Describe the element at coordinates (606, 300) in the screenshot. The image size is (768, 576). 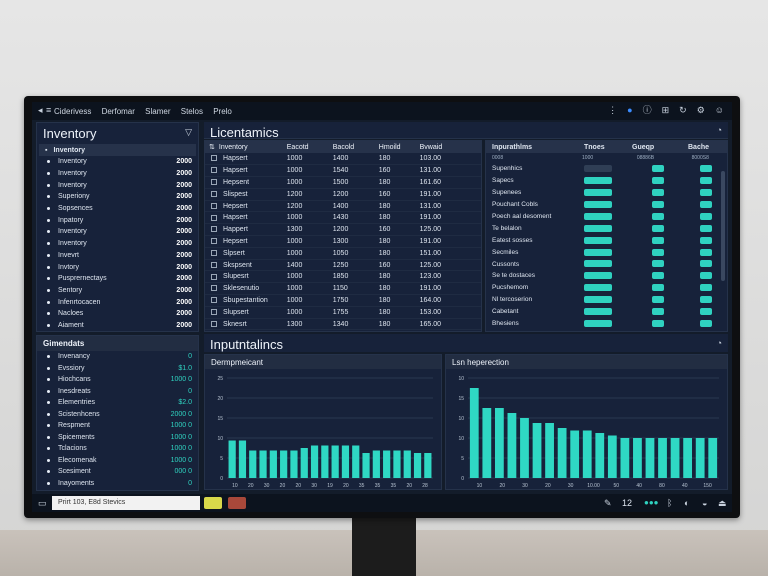
I see `table-row: Nl tercoserion` at that location.